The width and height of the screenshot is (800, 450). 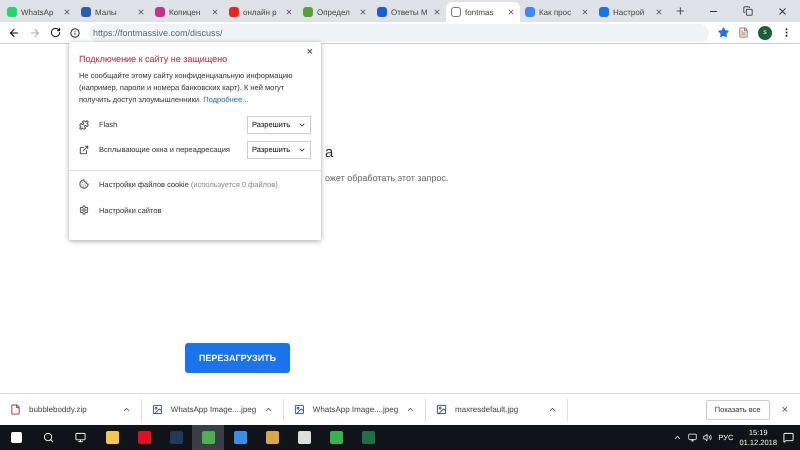 I want to click on error-message: ожет обработать этот запрос., so click(x=387, y=178).